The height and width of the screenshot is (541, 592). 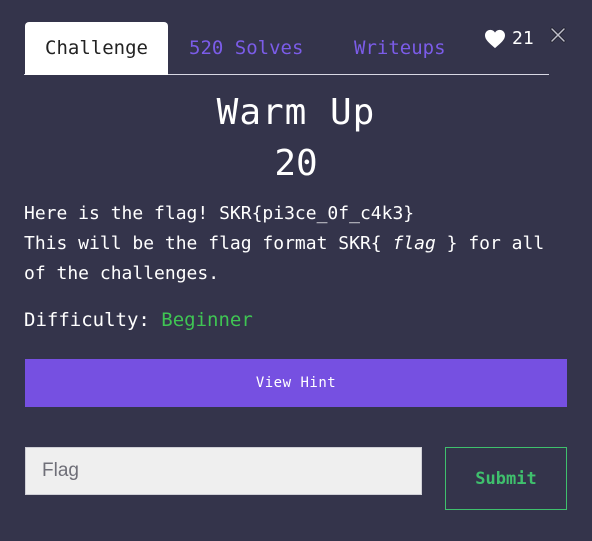 What do you see at coordinates (558, 35) in the screenshot?
I see `close-icon` at bounding box center [558, 35].